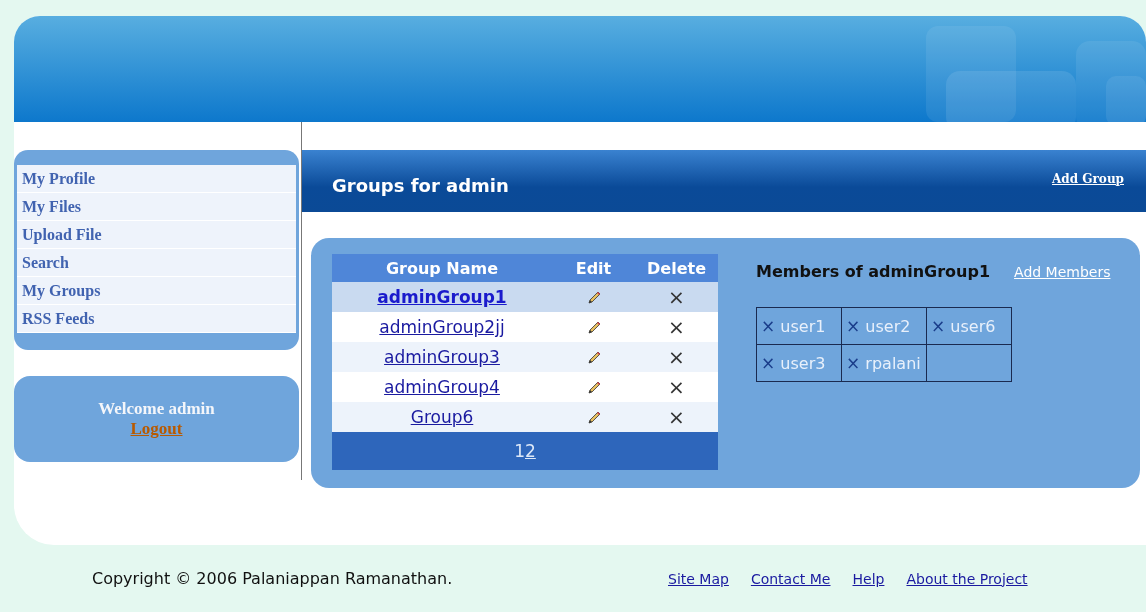 This screenshot has width=1146, height=612. What do you see at coordinates (156, 207) in the screenshot?
I see `sidebar-item: My Files` at bounding box center [156, 207].